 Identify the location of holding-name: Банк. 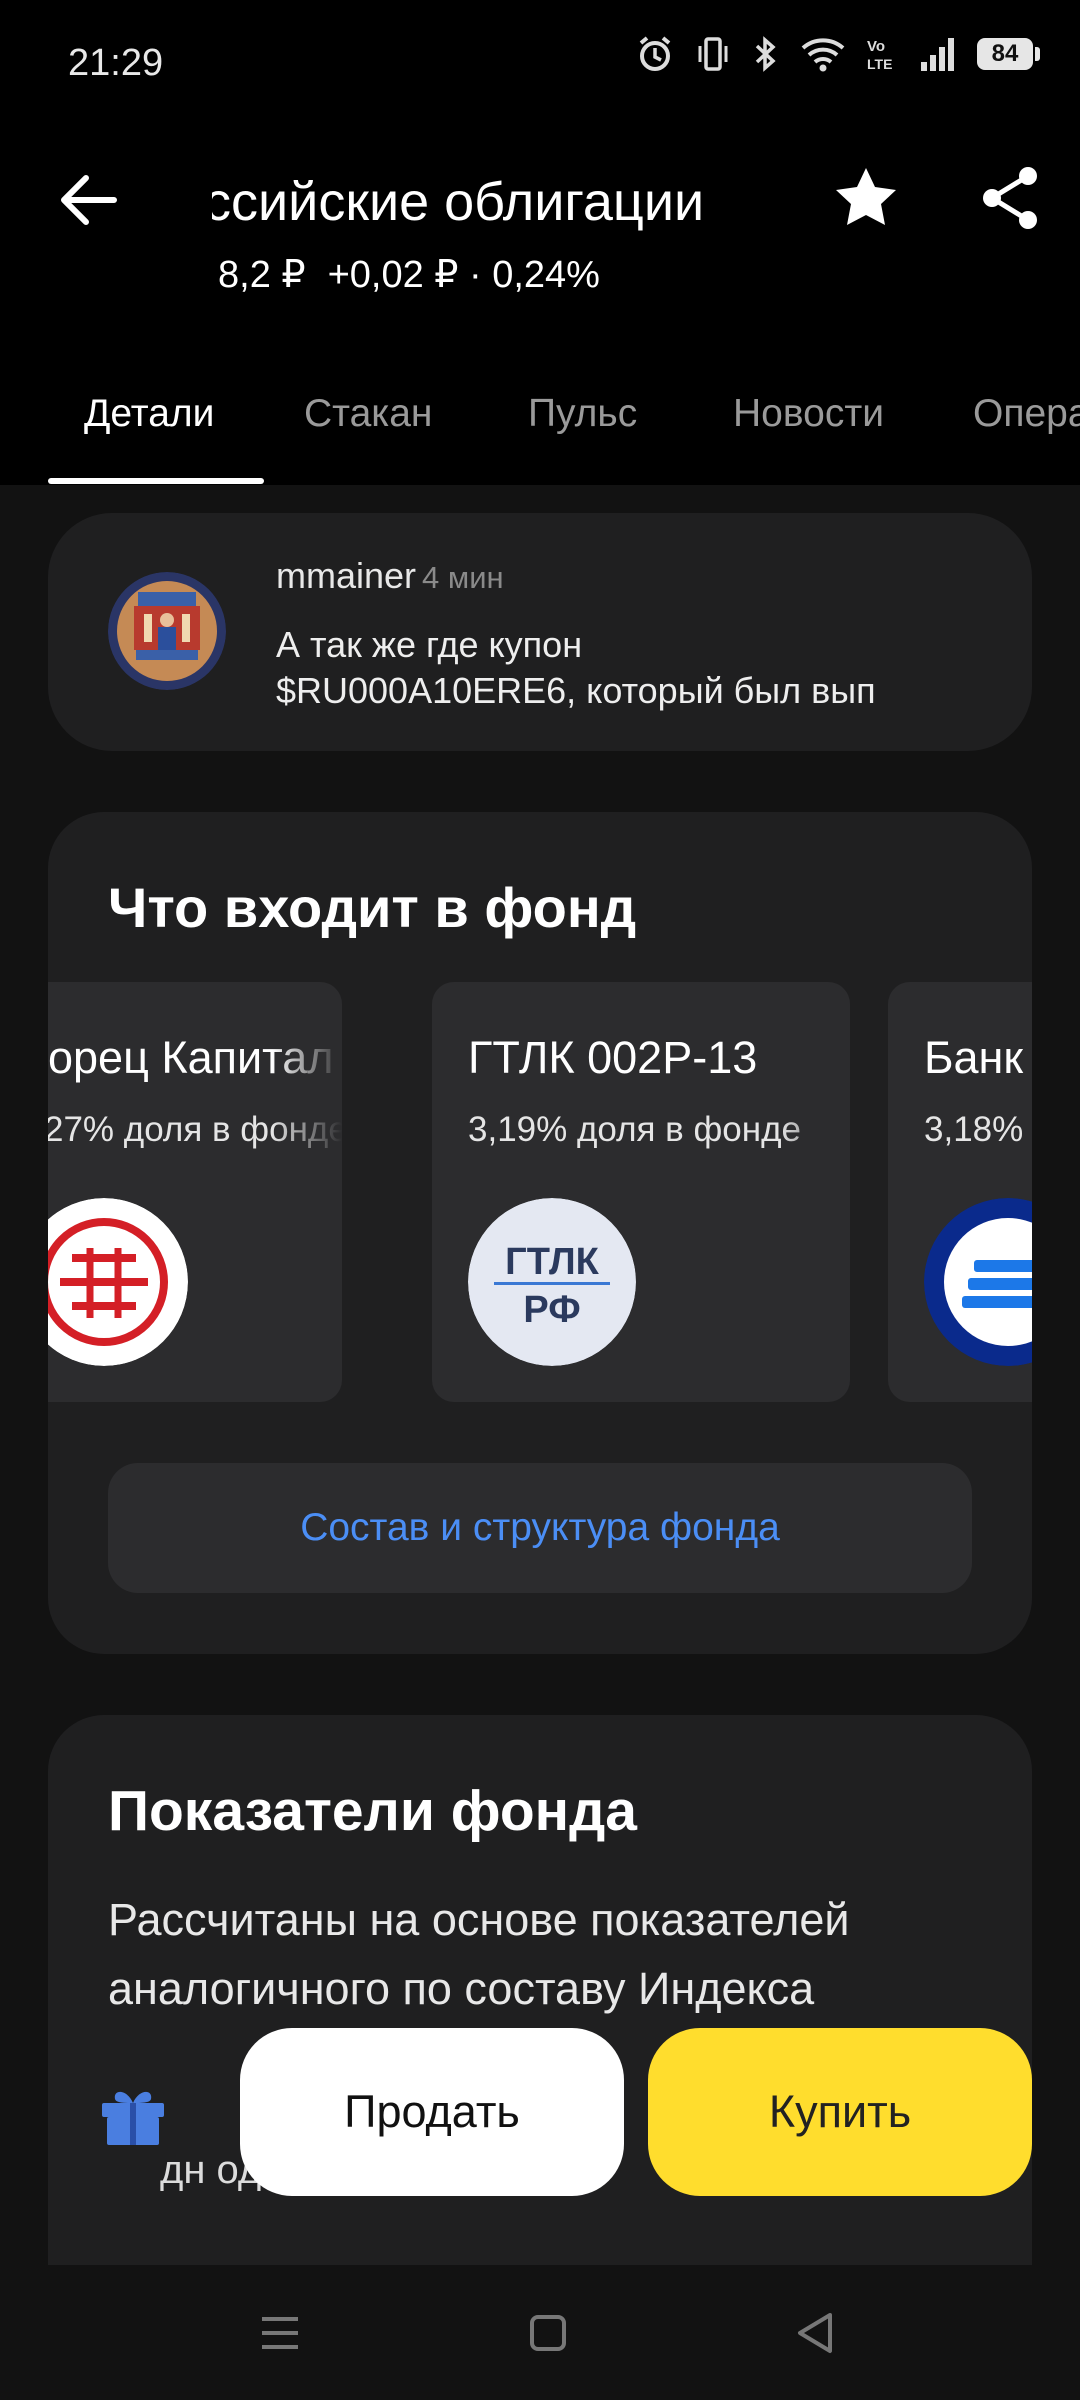
(974, 1057).